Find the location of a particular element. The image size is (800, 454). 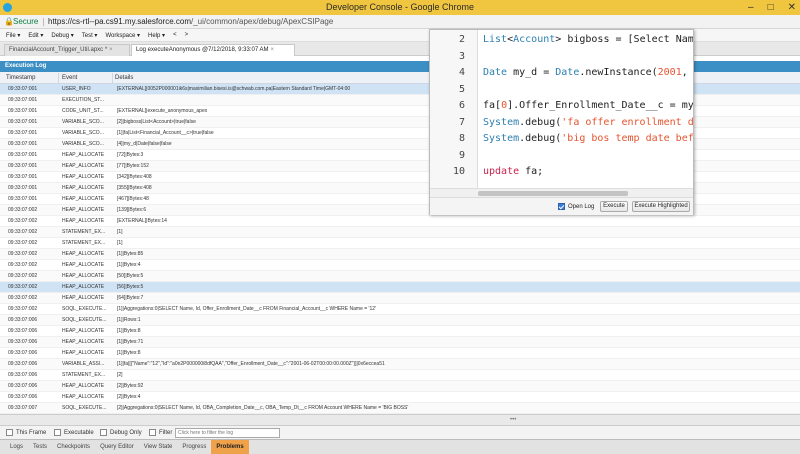

table-row: 09:33:07:006 SOQL_EXECUTE... [1]|Rows:1 is located at coordinates (400, 320).